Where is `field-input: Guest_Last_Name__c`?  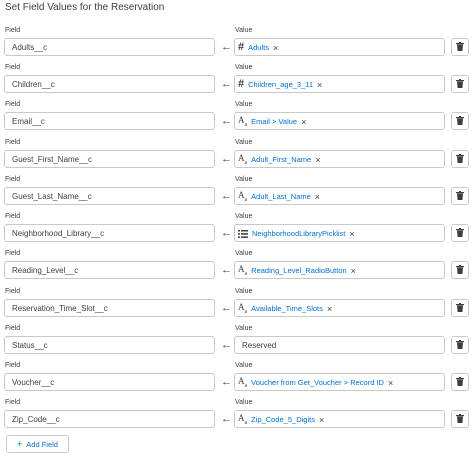 field-input: Guest_Last_Name__c is located at coordinates (109, 196).